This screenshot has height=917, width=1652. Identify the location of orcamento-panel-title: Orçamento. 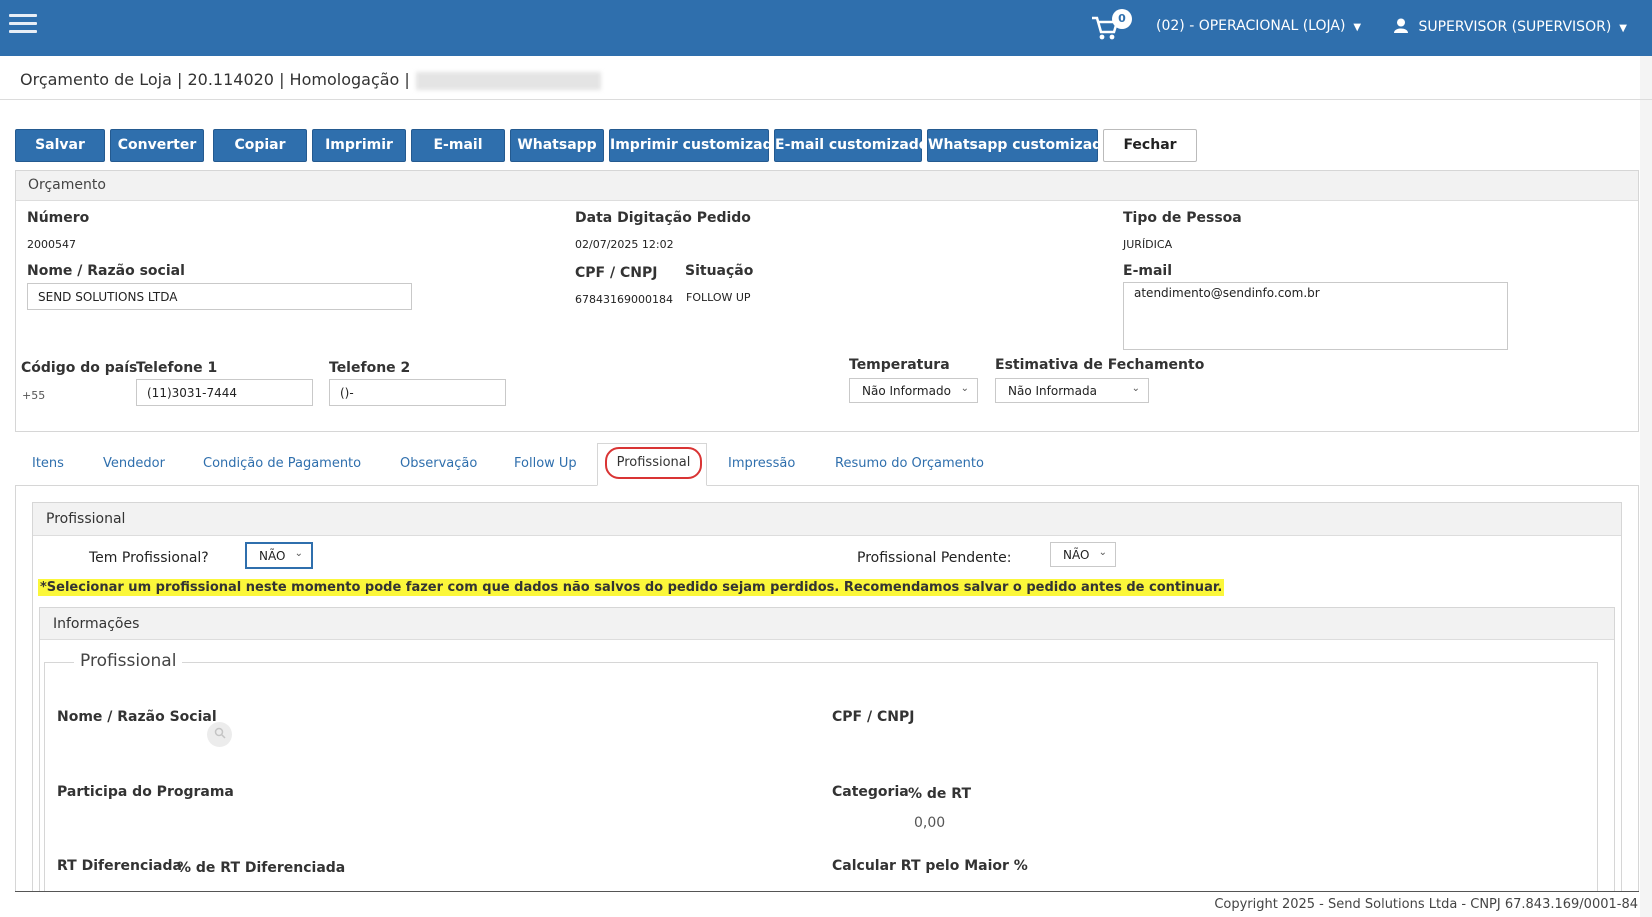
(827, 186).